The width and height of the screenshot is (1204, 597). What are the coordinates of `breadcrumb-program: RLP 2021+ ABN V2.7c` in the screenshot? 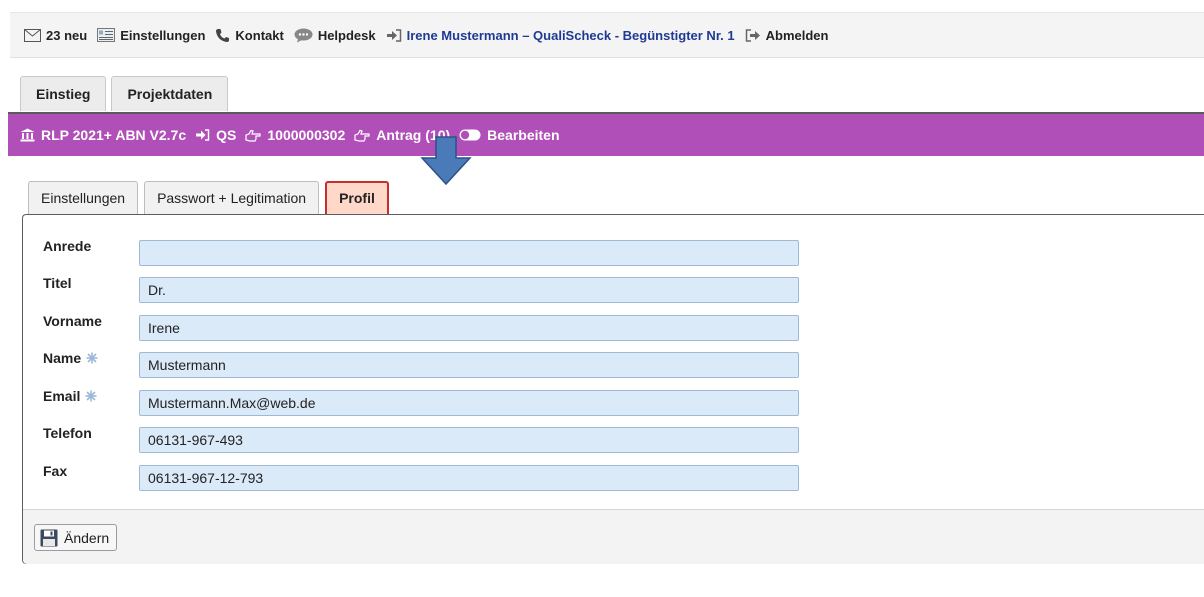 It's located at (103, 135).